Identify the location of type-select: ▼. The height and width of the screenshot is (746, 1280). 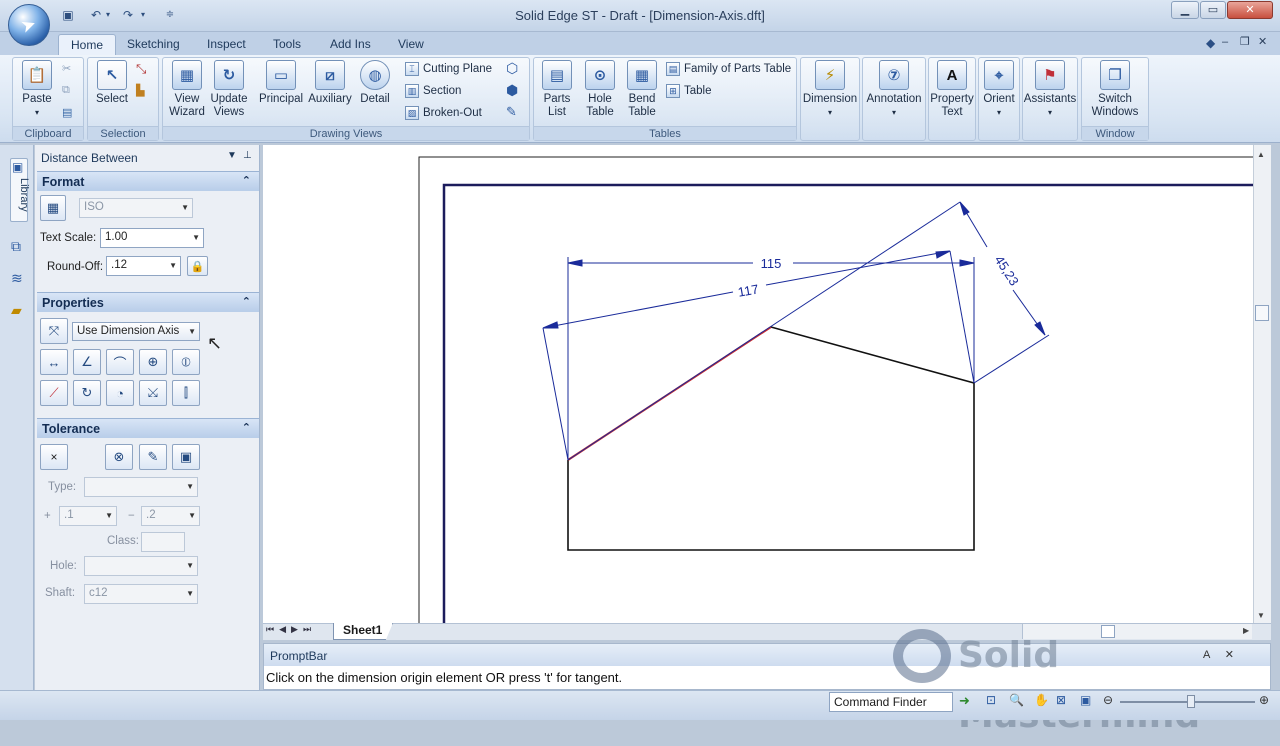
(141, 487).